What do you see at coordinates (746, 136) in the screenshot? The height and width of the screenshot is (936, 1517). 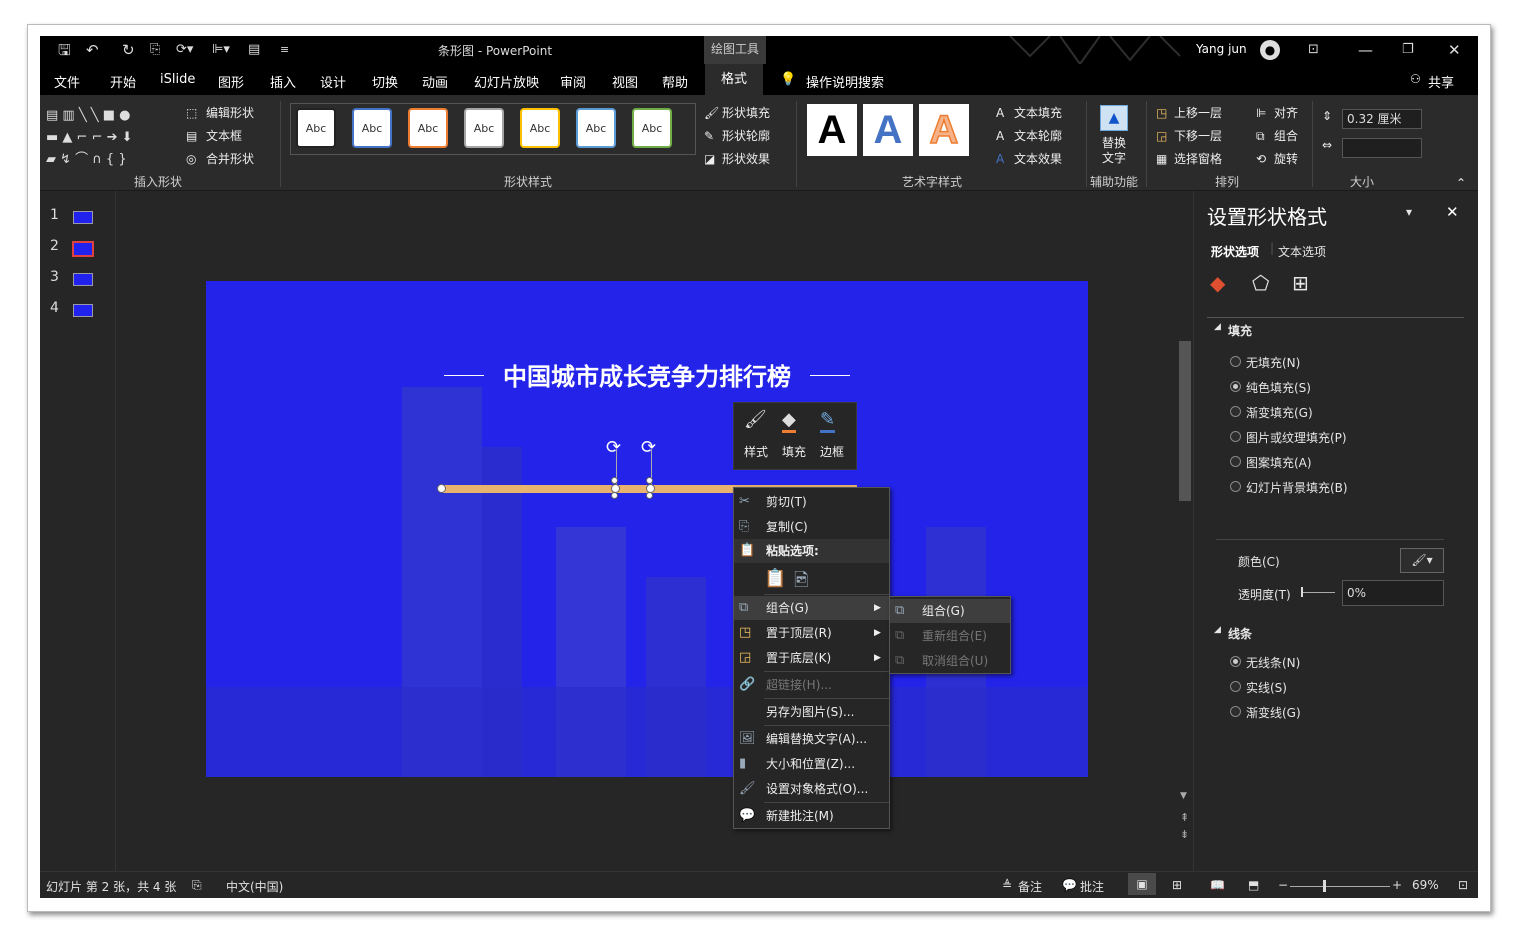 I see `shape-outline-button: 形状轮廓` at bounding box center [746, 136].